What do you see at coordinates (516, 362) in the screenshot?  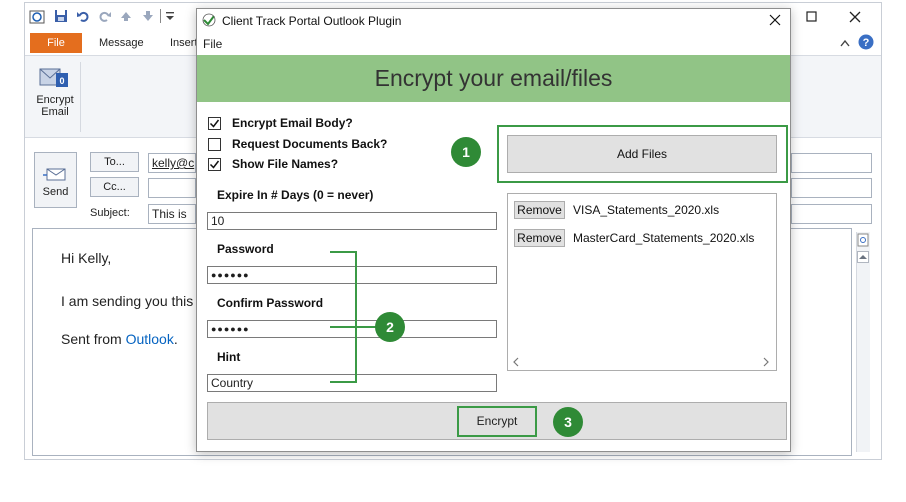 I see `scroll-left-icon` at bounding box center [516, 362].